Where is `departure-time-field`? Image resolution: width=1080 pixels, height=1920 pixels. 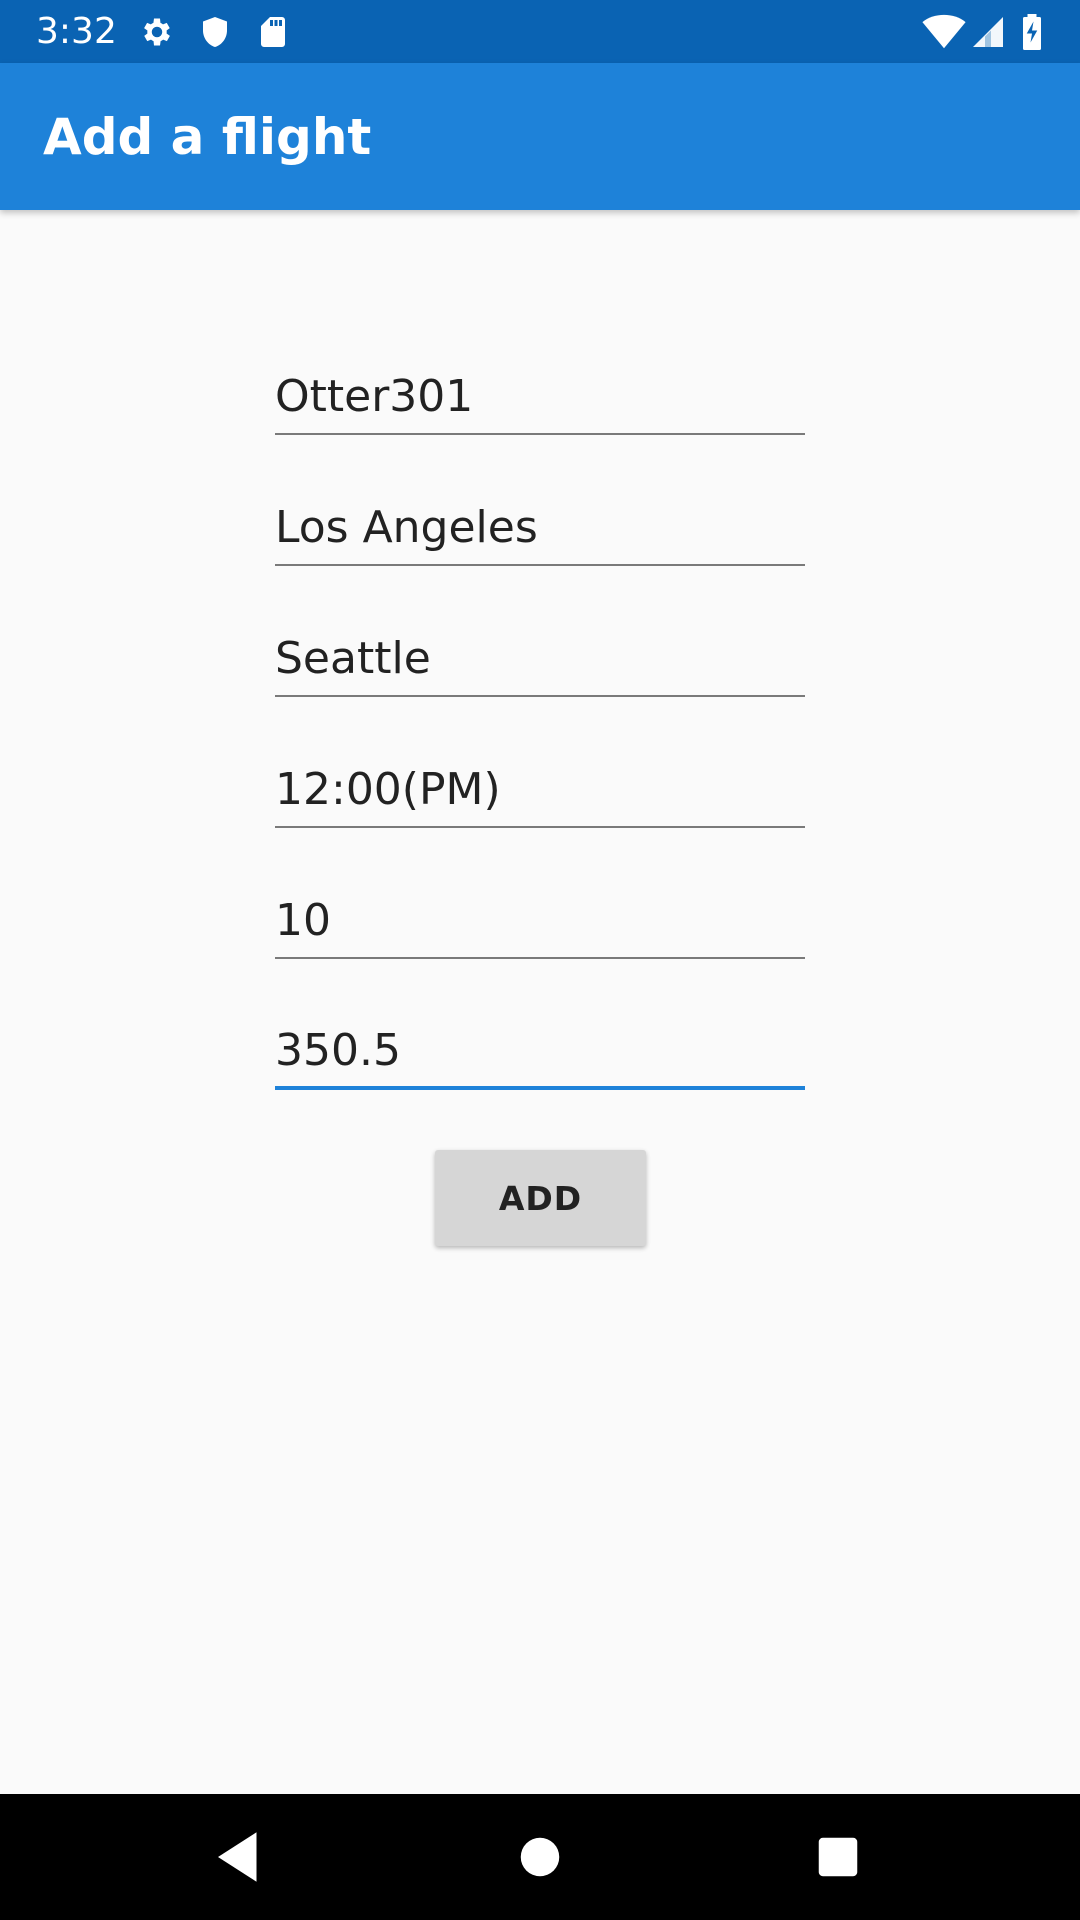
departure-time-field is located at coordinates (540, 790).